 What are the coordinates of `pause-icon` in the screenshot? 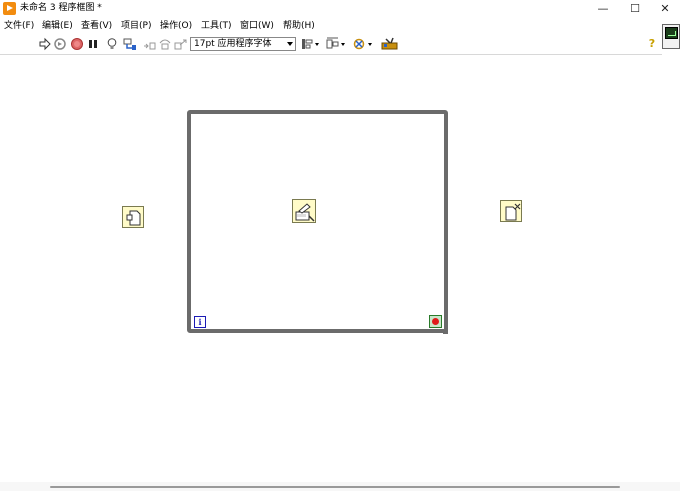 It's located at (93, 44).